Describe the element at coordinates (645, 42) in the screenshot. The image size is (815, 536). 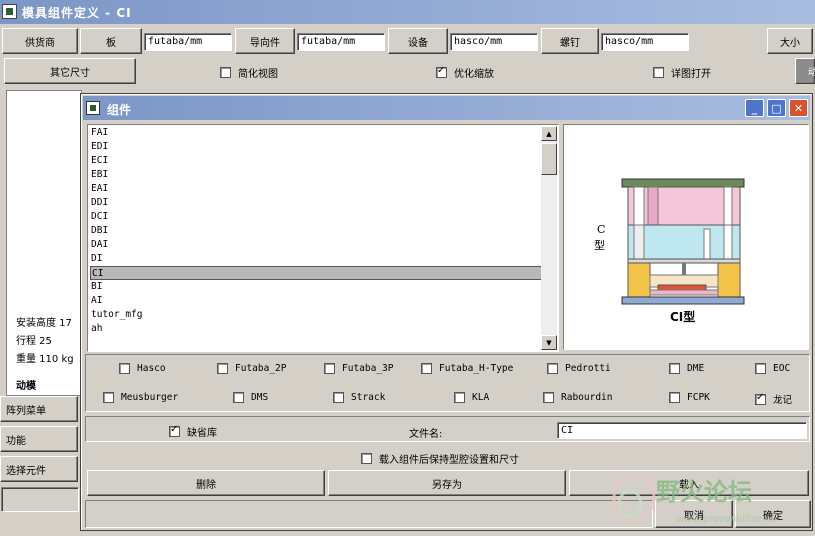
I see `screw-field: hasco/mm` at that location.